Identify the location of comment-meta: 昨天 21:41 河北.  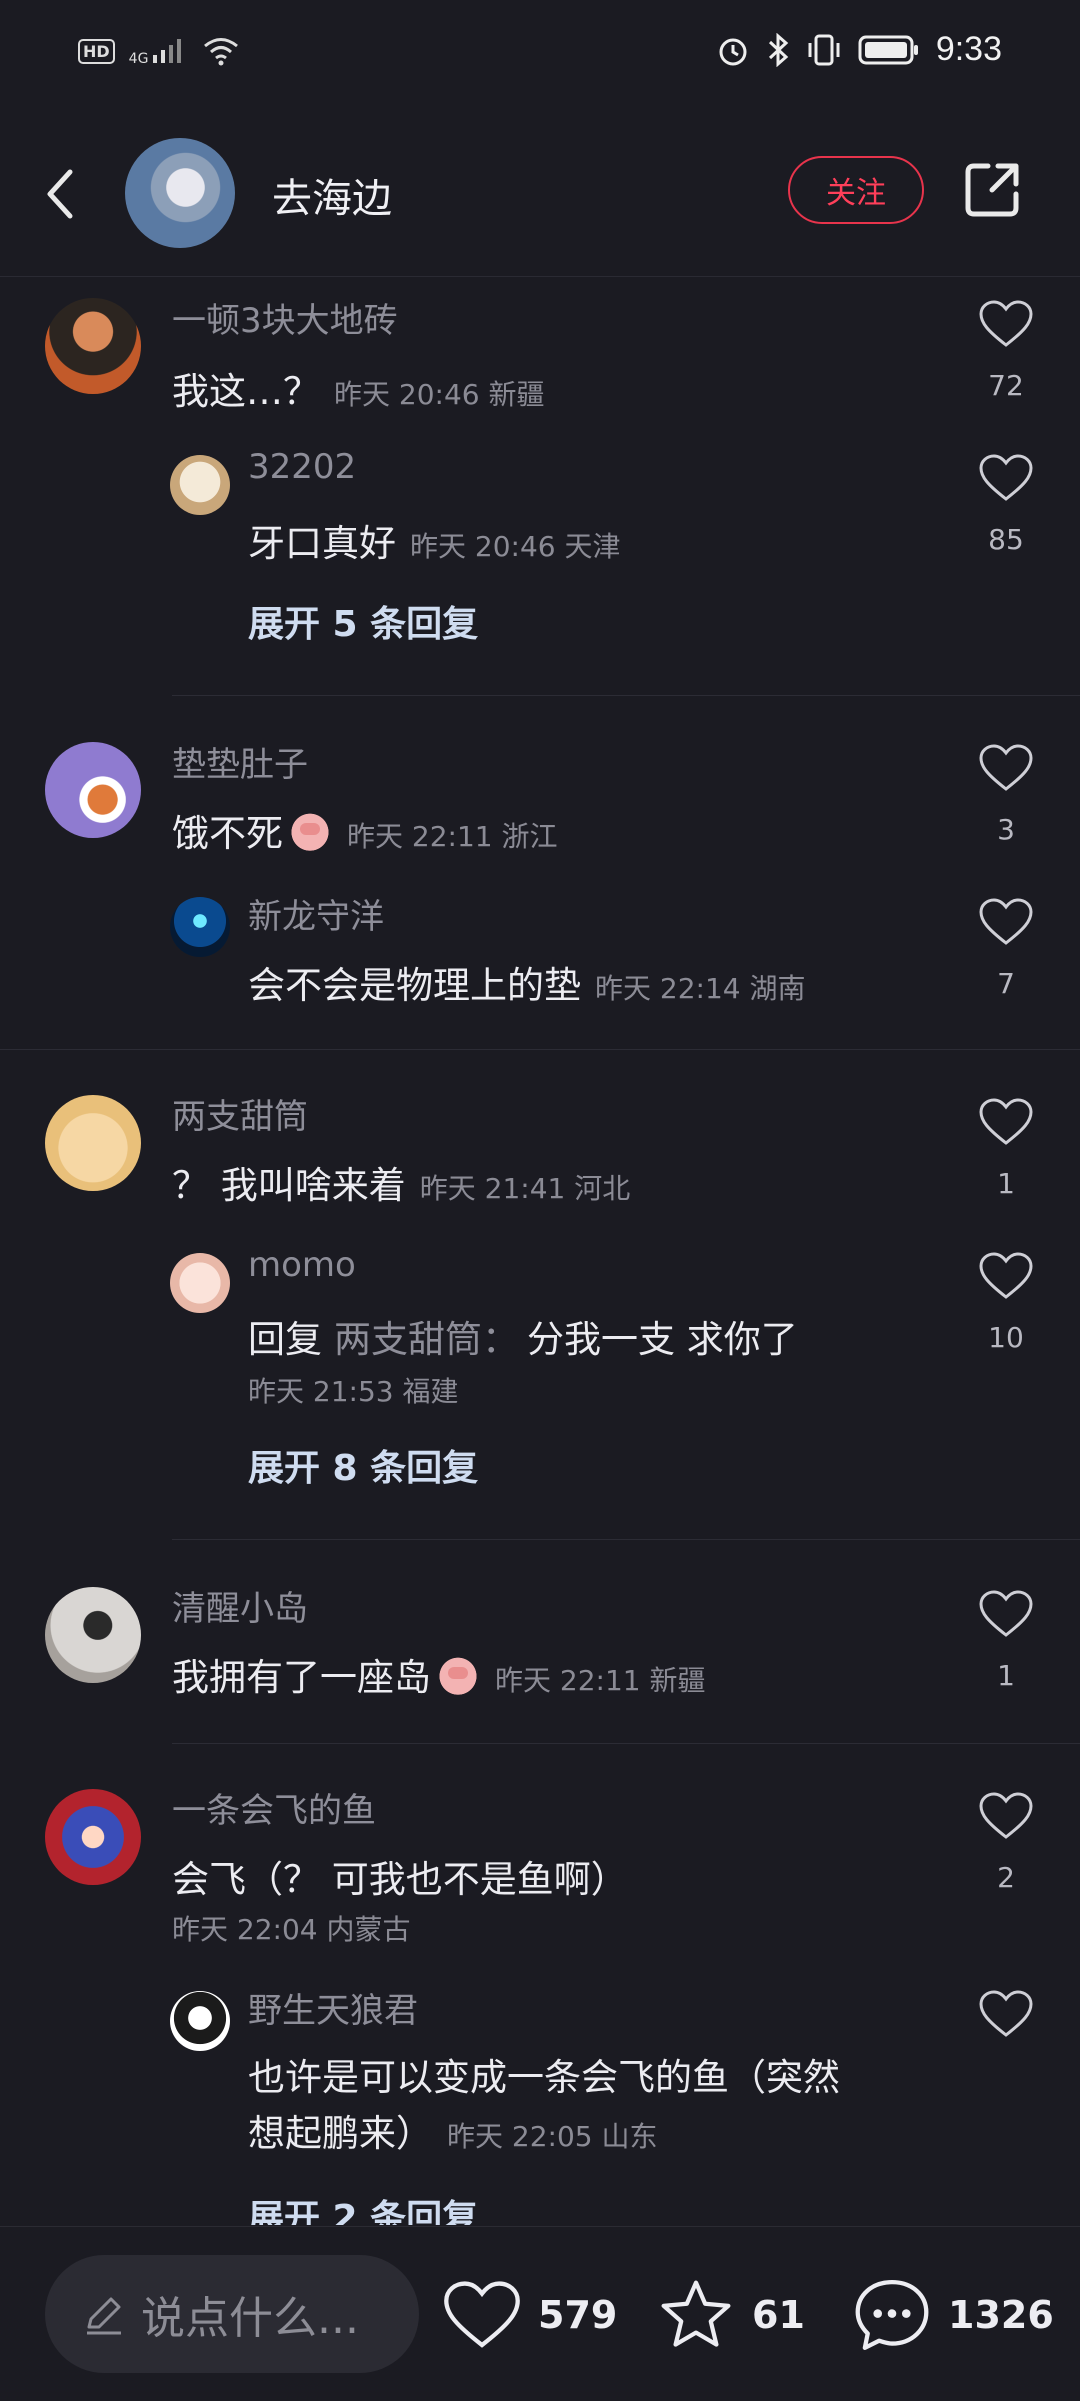
(525, 1188).